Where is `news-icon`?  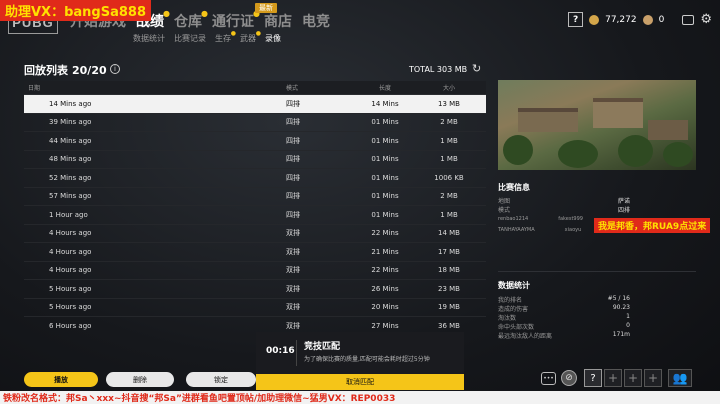 news-icon is located at coordinates (688, 19).